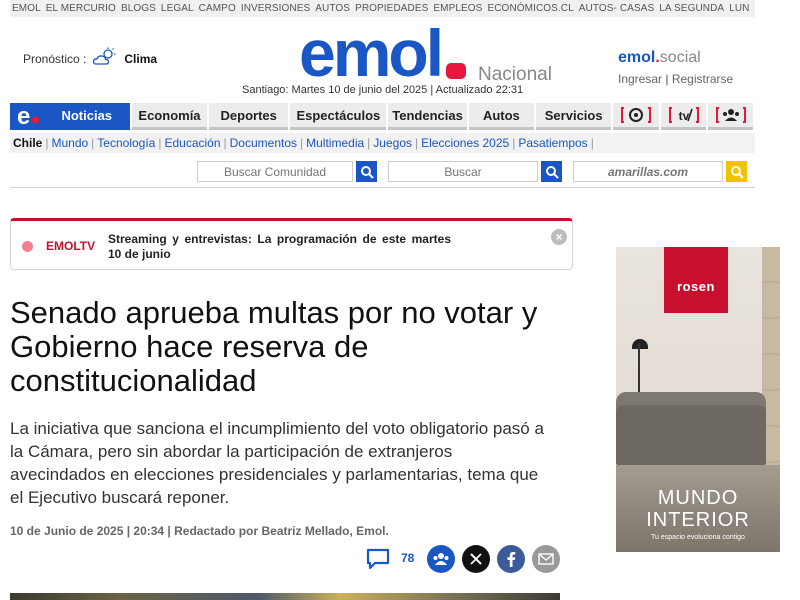 The image size is (800, 600). What do you see at coordinates (249, 116) in the screenshot?
I see `nav-deportes: Deportes` at bounding box center [249, 116].